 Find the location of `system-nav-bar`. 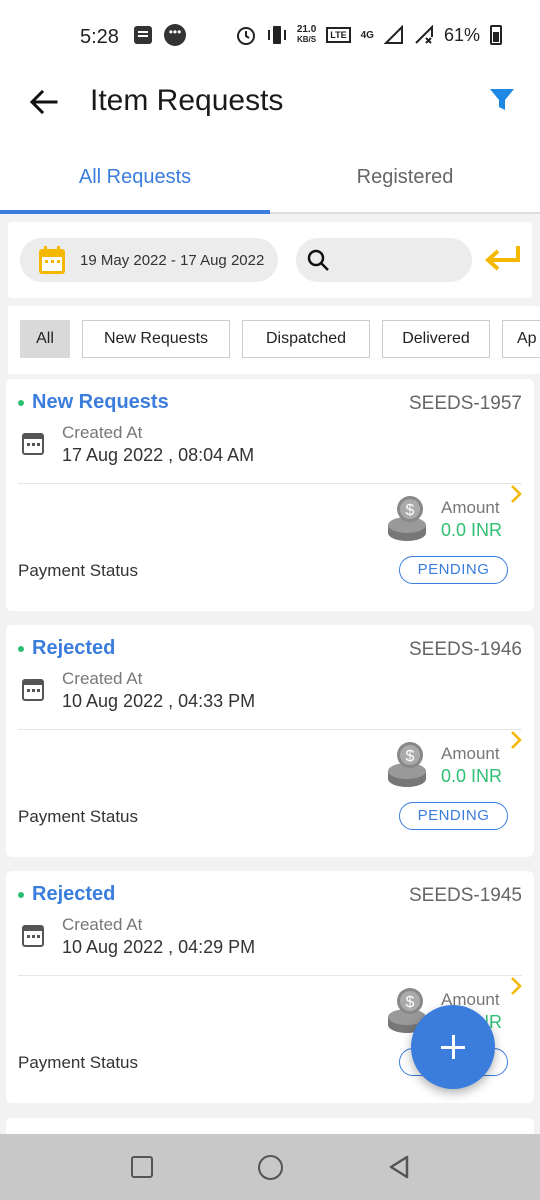

system-nav-bar is located at coordinates (270, 1167).